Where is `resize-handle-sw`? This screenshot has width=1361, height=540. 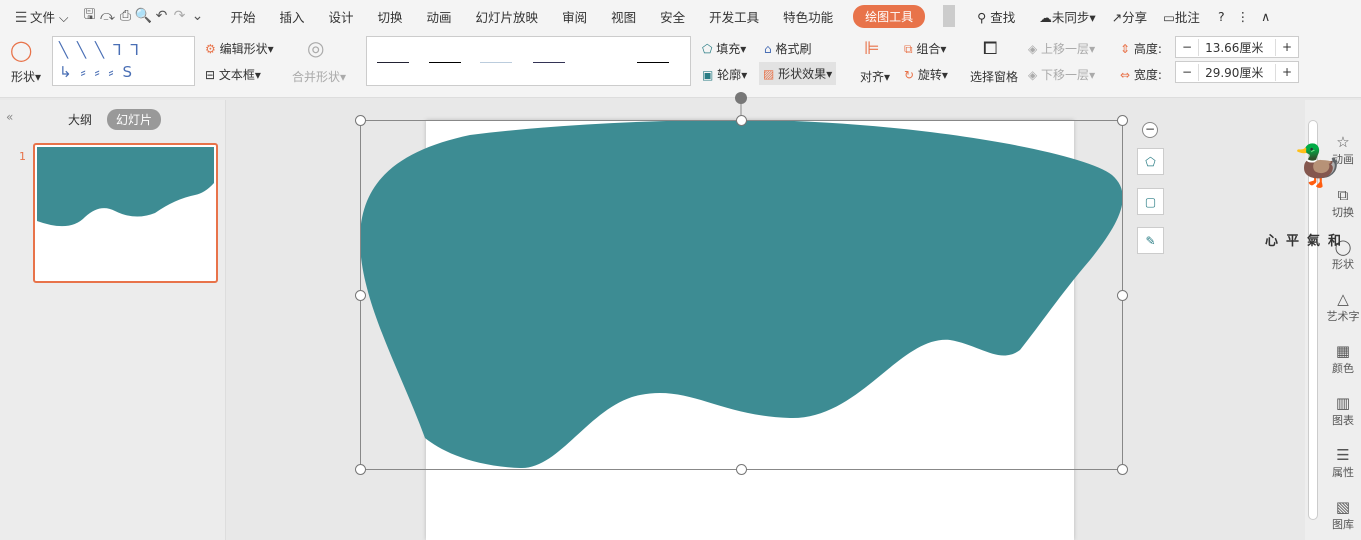
resize-handle-sw is located at coordinates (360, 469).